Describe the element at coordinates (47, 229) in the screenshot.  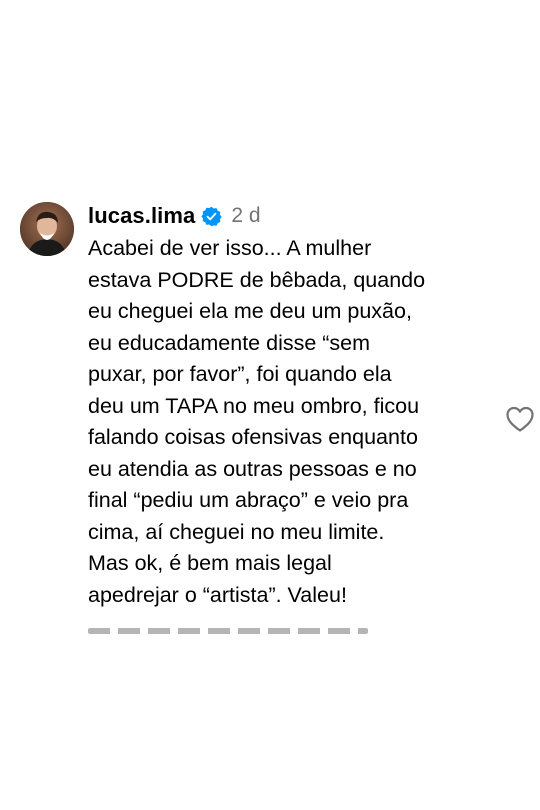
I see `avatar` at that location.